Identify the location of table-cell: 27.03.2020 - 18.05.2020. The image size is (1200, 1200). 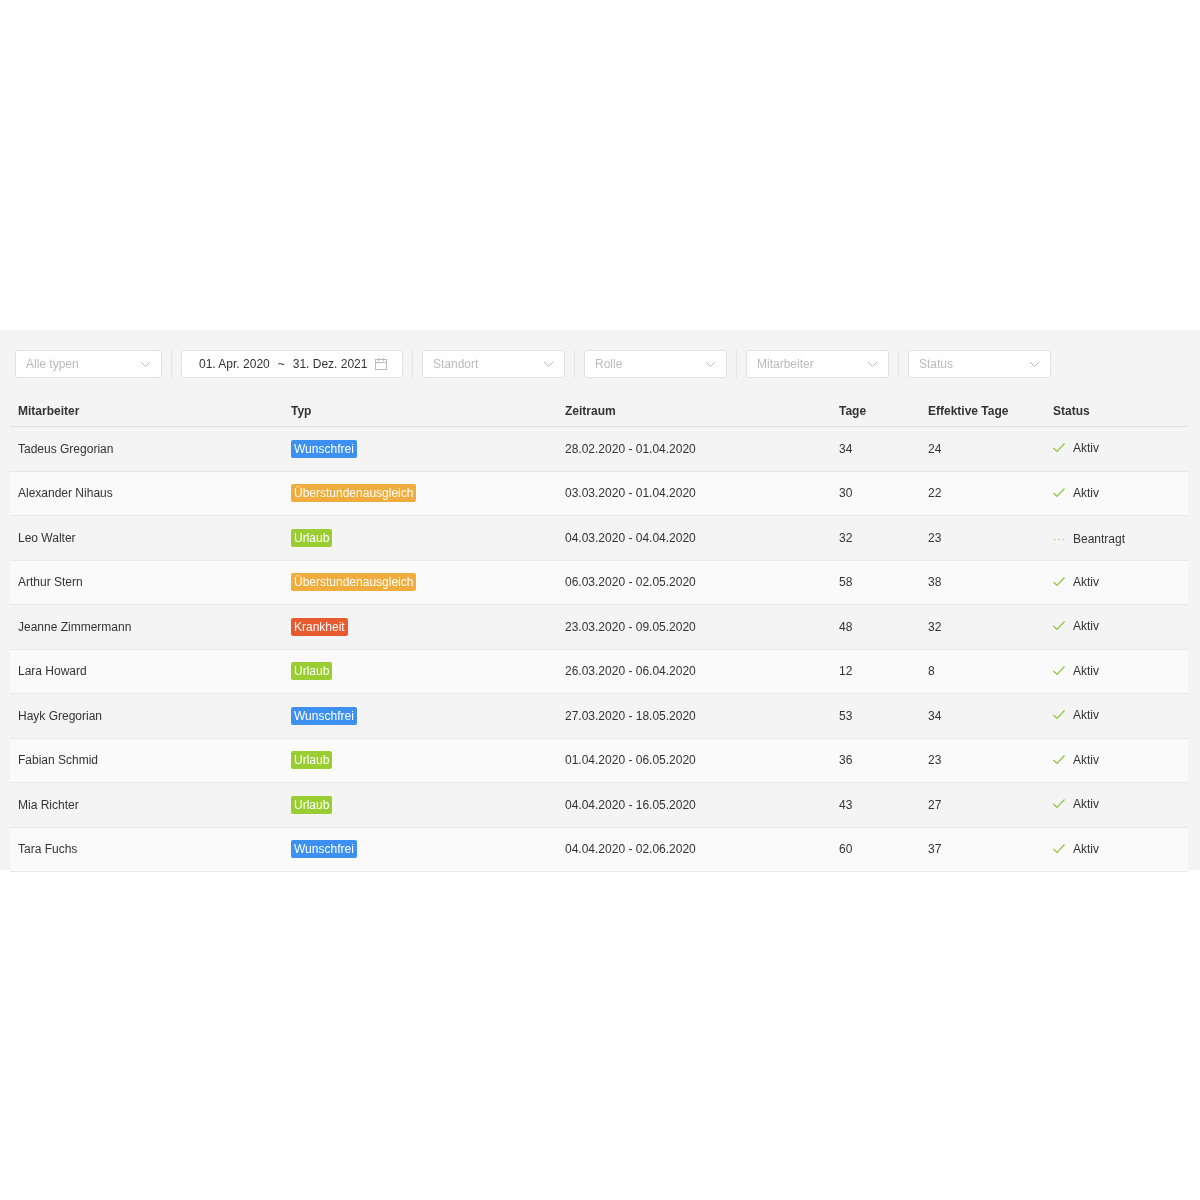
(694, 715).